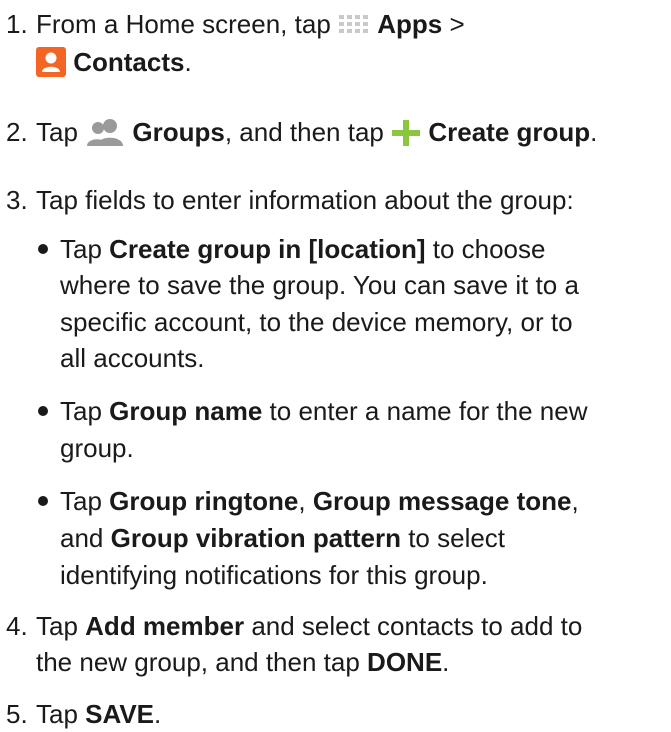  Describe the element at coordinates (17, 24) in the screenshot. I see `step-number: 1.` at that location.